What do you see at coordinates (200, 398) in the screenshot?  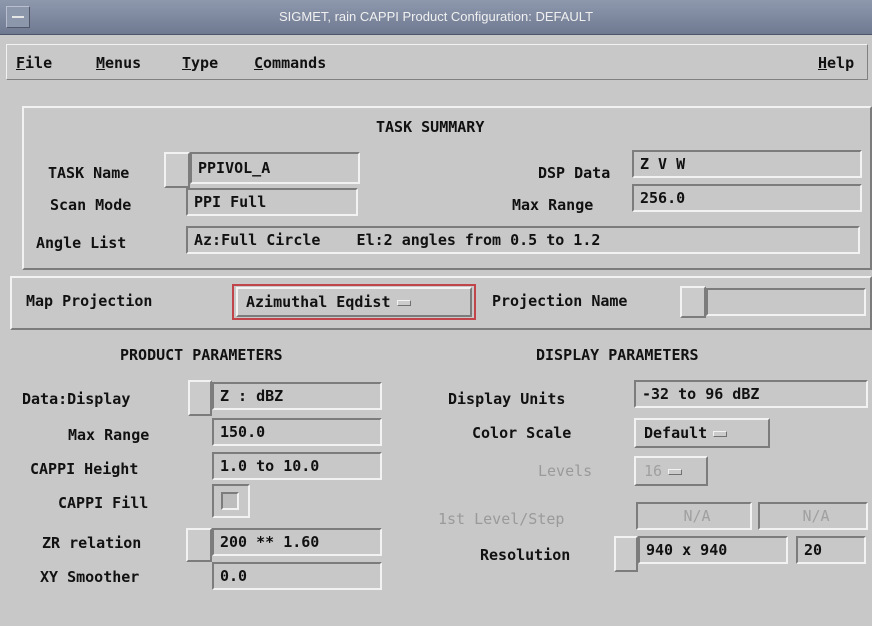 I see `data-display-select-button` at bounding box center [200, 398].